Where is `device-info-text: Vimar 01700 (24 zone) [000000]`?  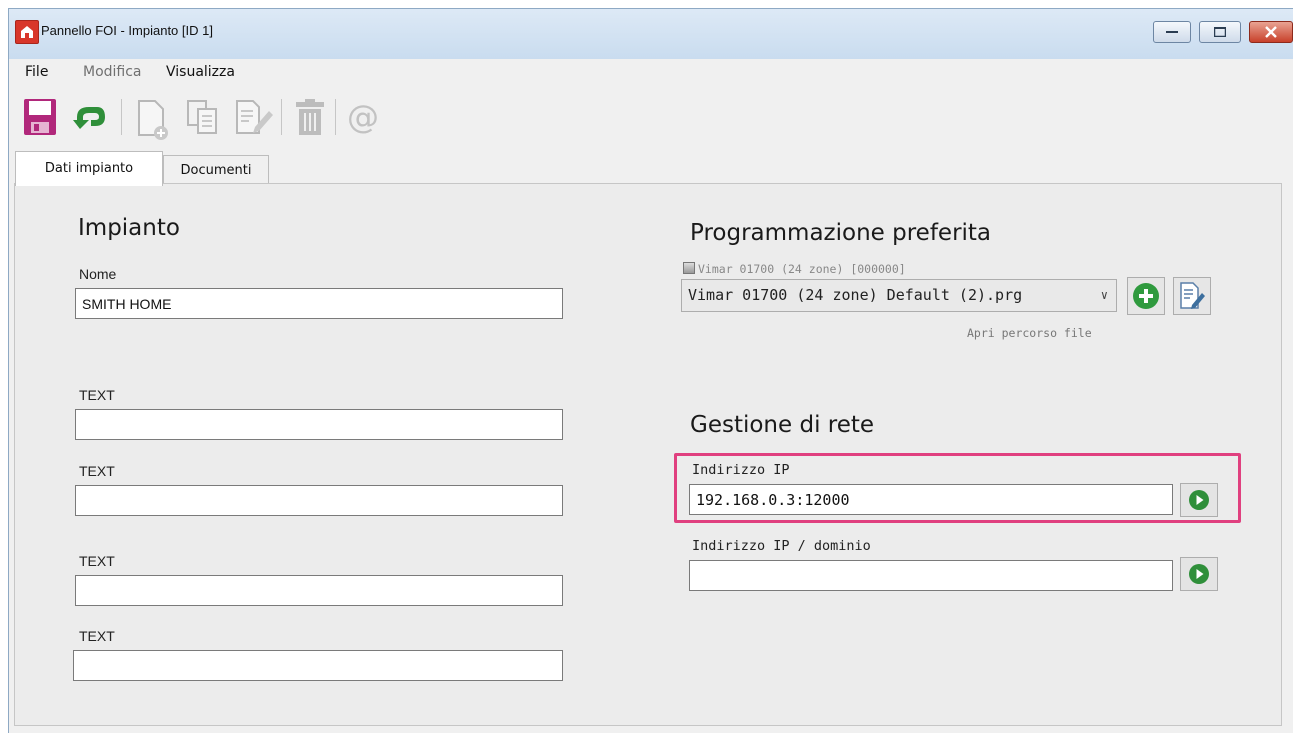 device-info-text: Vimar 01700 (24 zone) [000000] is located at coordinates (802, 269).